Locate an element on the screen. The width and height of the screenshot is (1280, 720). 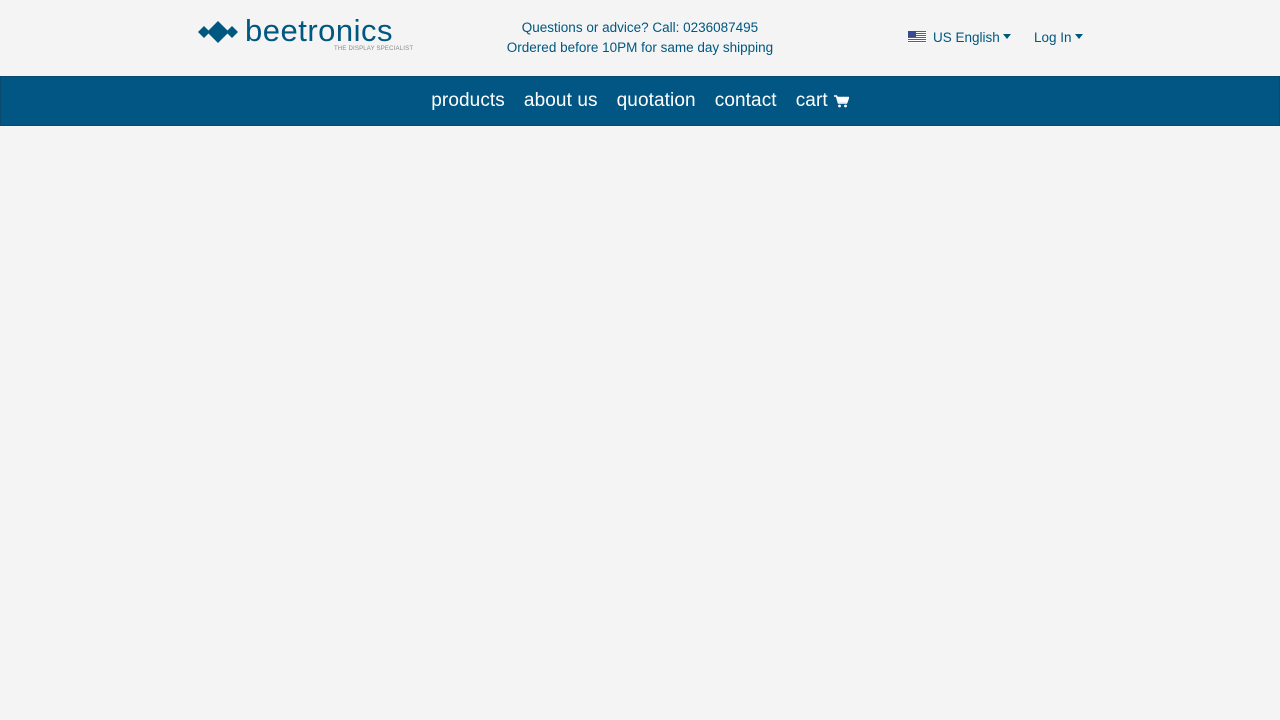
nav-cart: cart is located at coordinates (822, 101).